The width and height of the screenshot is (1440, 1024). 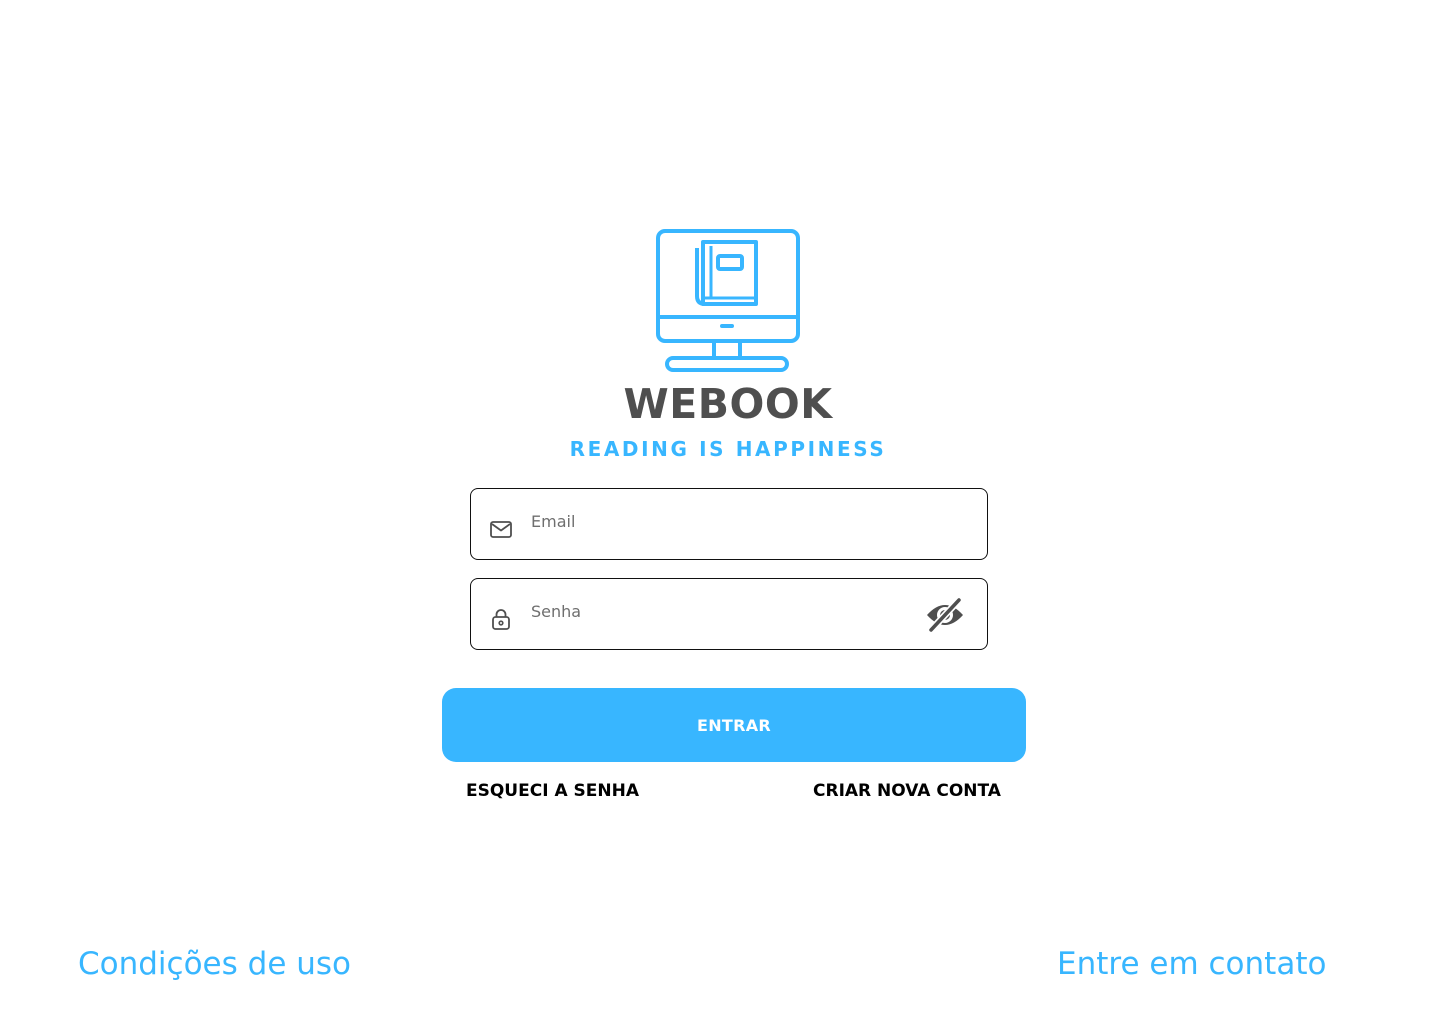 I want to click on email-field, so click(x=729, y=524).